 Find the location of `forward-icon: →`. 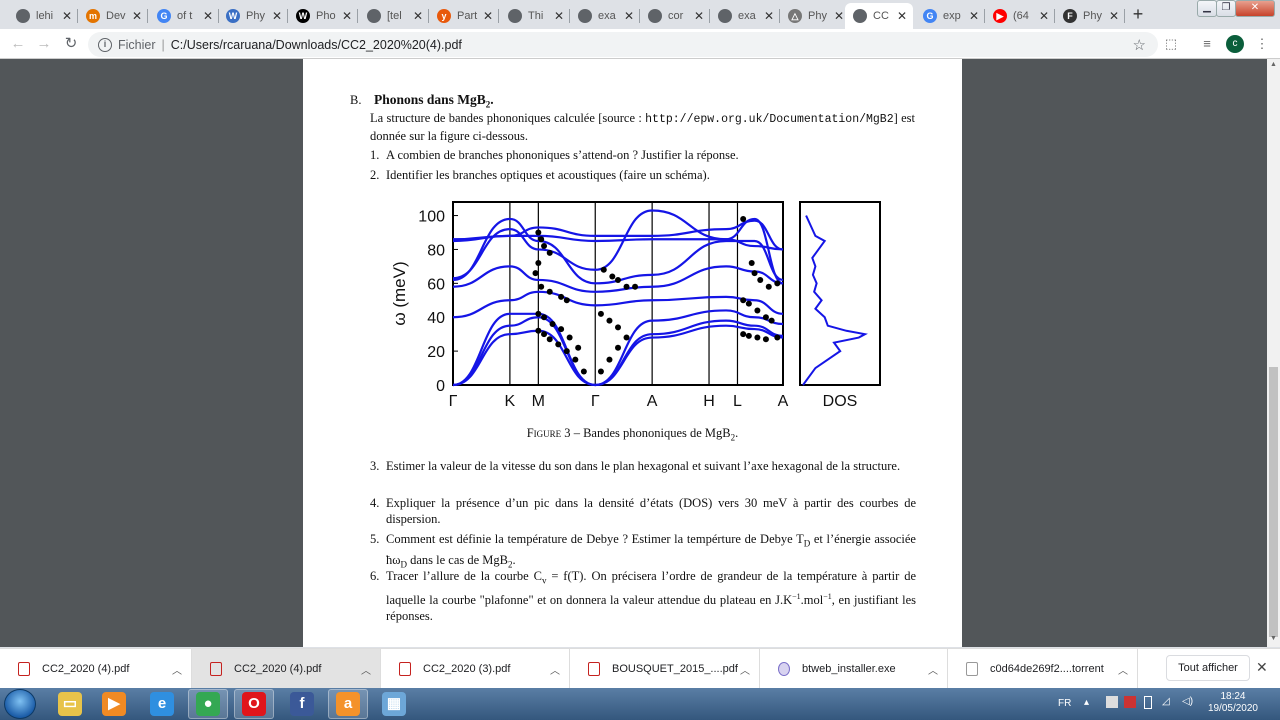

forward-icon: → is located at coordinates (44, 44).